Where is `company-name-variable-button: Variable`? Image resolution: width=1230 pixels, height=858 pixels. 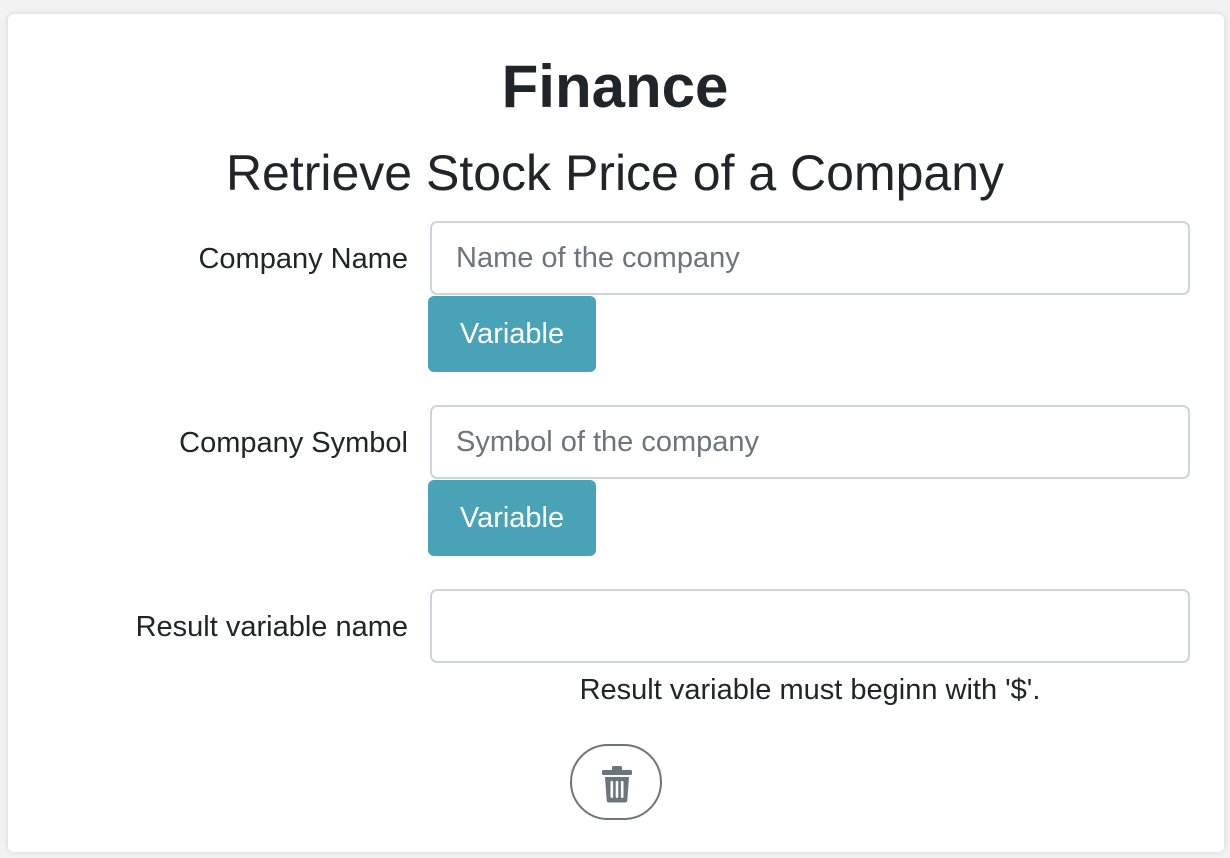 company-name-variable-button: Variable is located at coordinates (512, 334).